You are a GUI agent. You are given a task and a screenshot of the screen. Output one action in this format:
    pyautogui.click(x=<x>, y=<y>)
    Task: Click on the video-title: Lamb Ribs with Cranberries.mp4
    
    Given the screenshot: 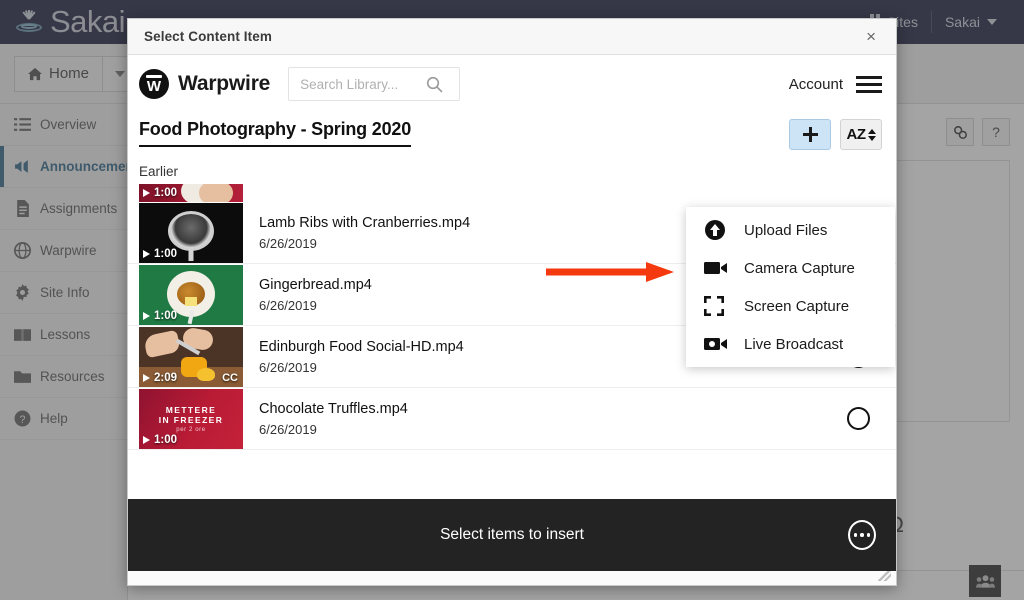 What is the action you would take?
    pyautogui.click(x=365, y=222)
    